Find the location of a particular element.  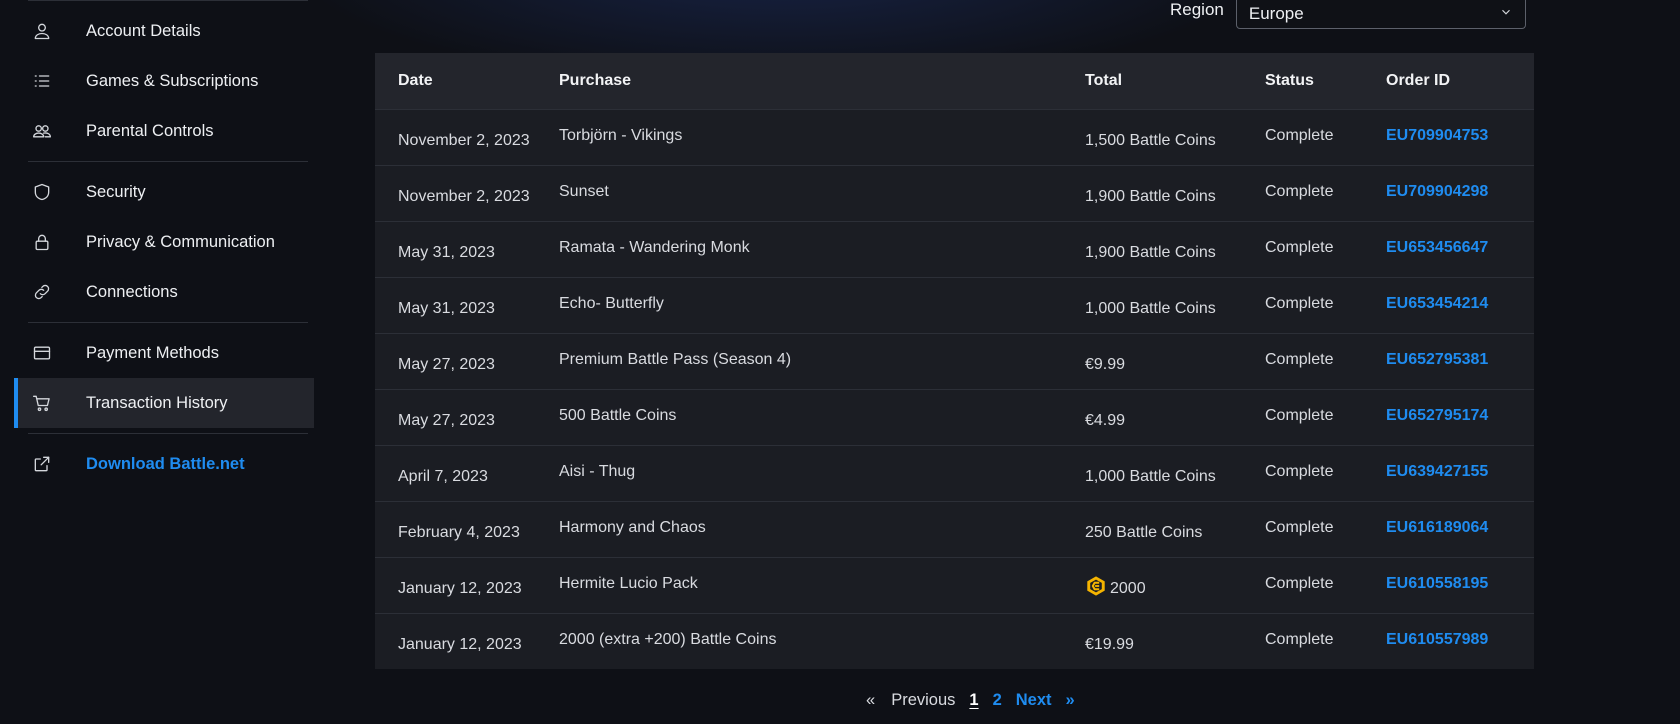

external-link-icon is located at coordinates (42, 464).